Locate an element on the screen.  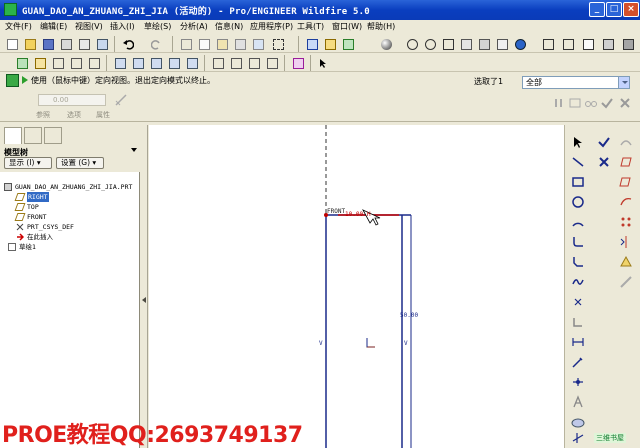
mirror-button is located at coordinates (626, 242).